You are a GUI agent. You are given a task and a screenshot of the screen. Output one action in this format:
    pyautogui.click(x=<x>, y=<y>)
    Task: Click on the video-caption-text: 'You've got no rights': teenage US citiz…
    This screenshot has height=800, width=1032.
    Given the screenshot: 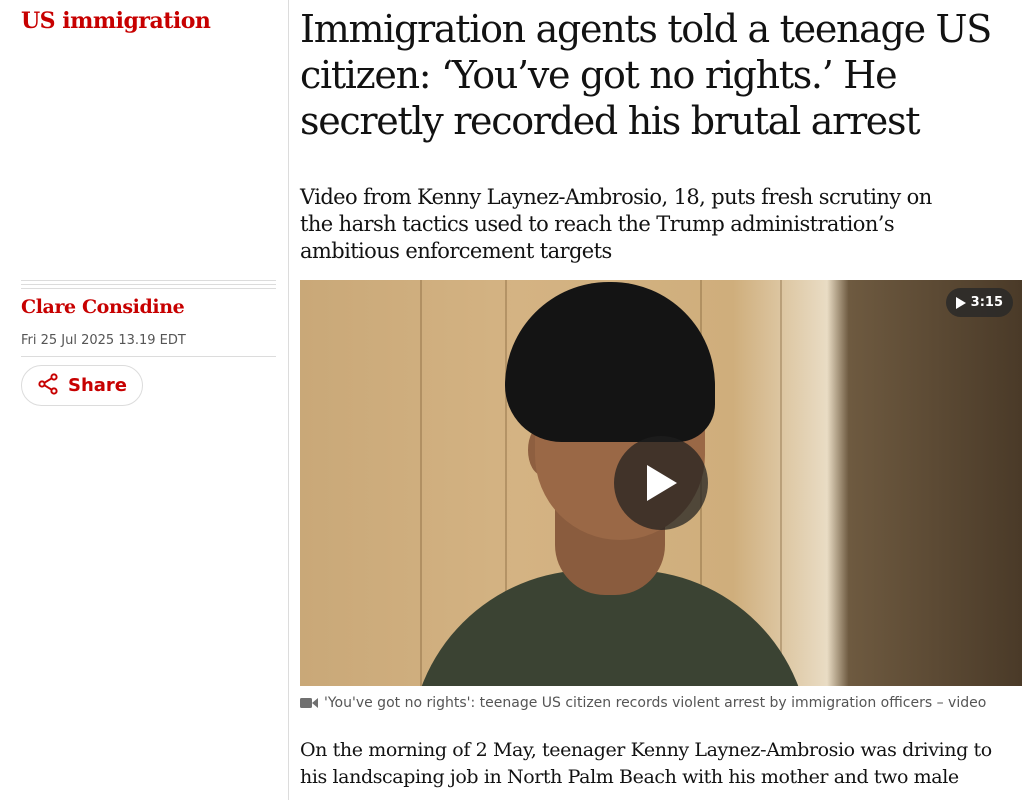 What is the action you would take?
    pyautogui.click(x=655, y=703)
    